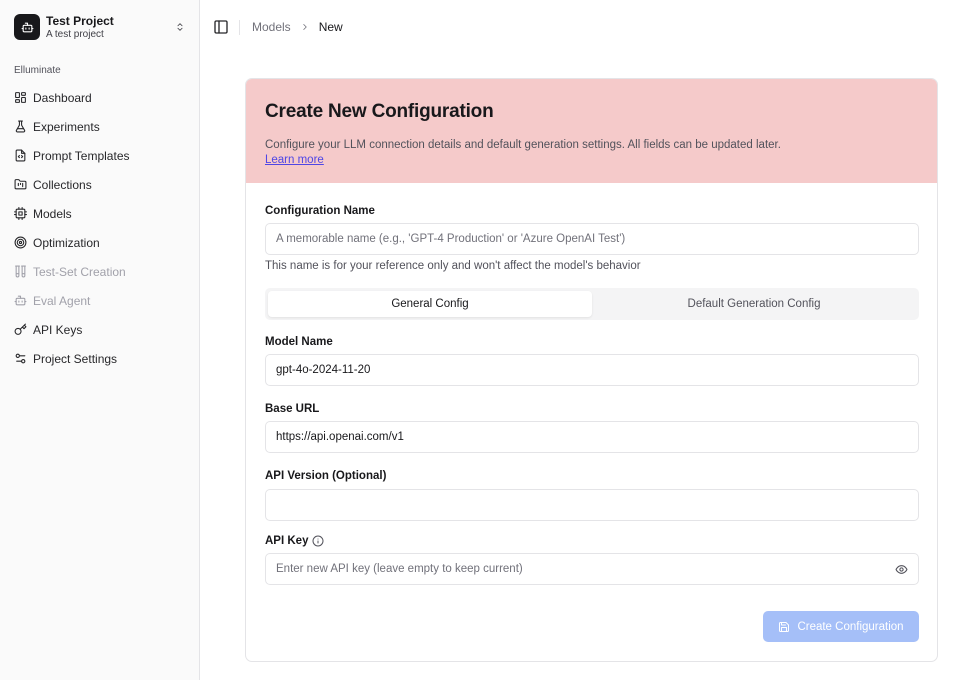 The height and width of the screenshot is (680, 976). Describe the element at coordinates (20, 126) in the screenshot. I see `flask-icon` at that location.